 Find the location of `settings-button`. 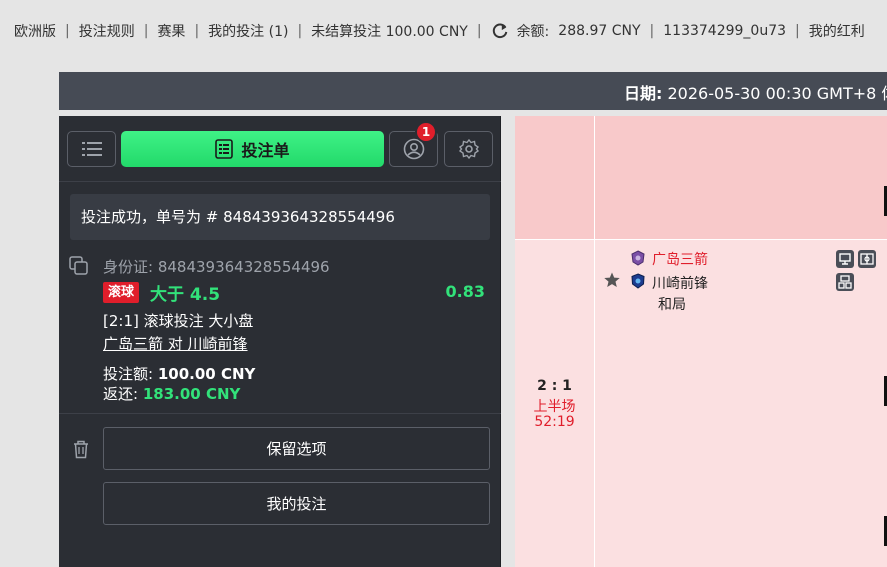

settings-button is located at coordinates (468, 149).